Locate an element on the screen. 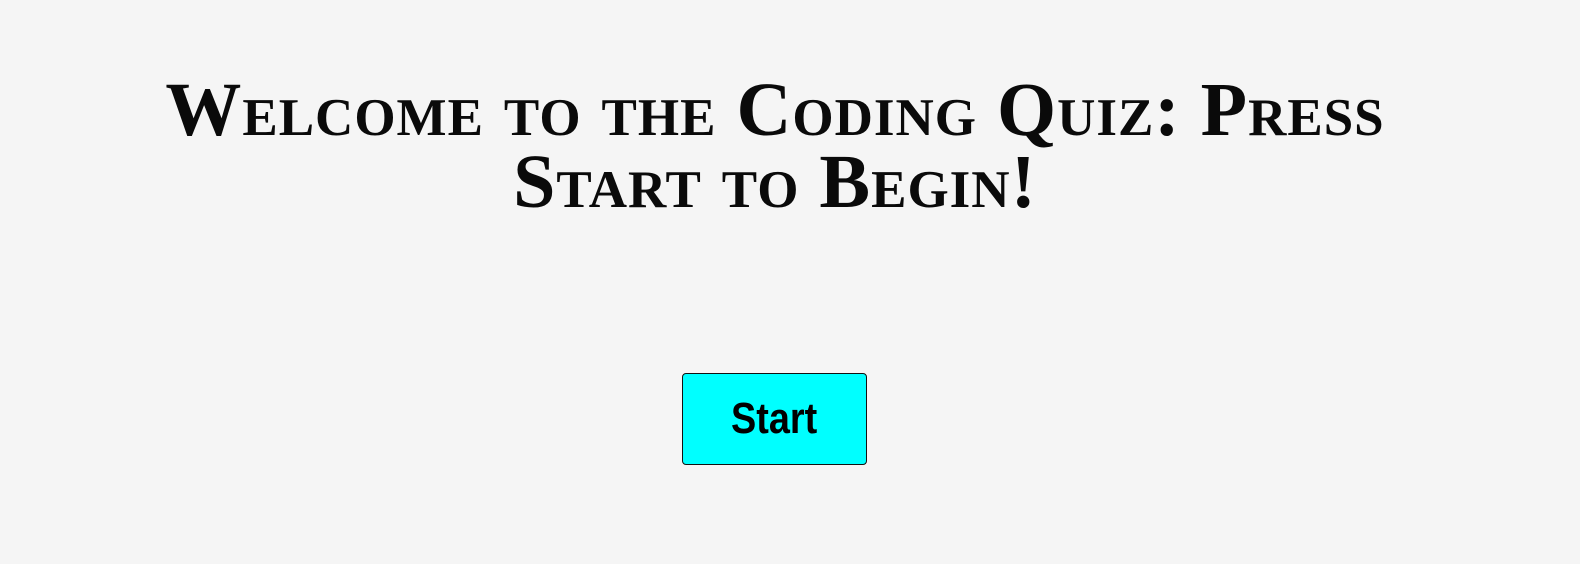  start-button-label: Start is located at coordinates (774, 418).